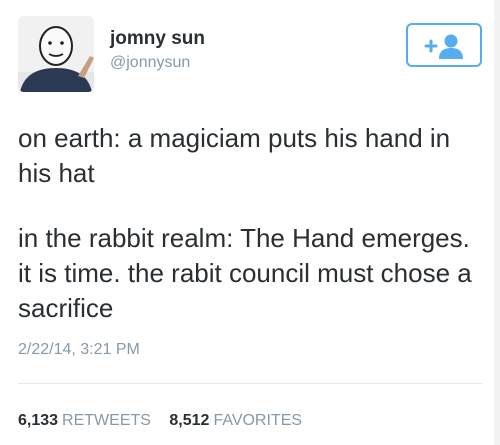 This screenshot has height=445, width=500. I want to click on divider, so click(250, 383).